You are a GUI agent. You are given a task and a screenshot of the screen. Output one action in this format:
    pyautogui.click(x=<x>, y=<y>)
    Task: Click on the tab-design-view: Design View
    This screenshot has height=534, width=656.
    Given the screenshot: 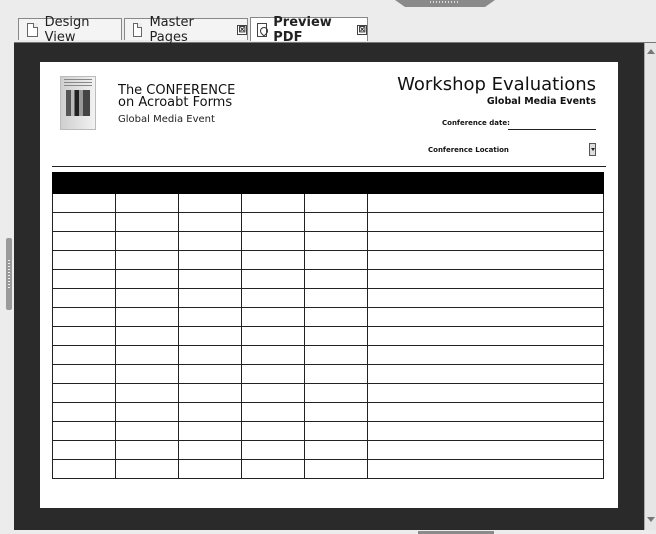 What is the action you would take?
    pyautogui.click(x=70, y=30)
    